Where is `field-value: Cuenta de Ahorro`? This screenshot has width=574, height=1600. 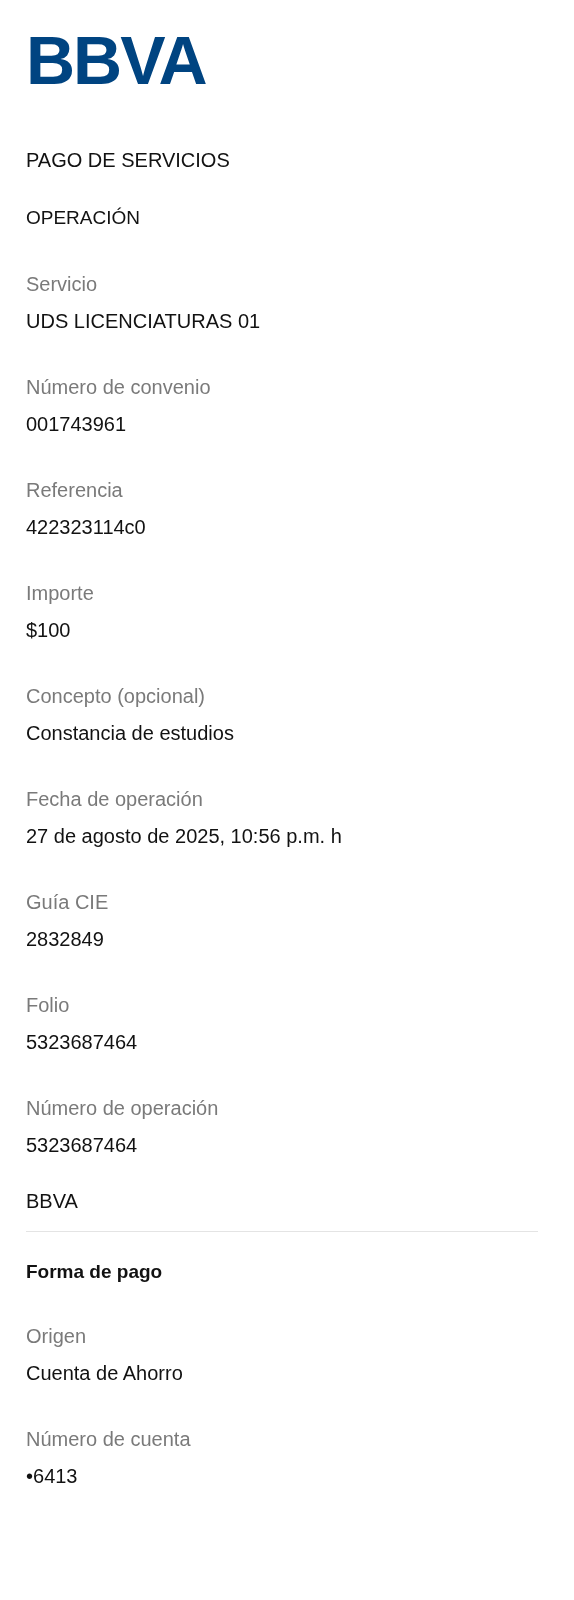 field-value: Cuenta de Ahorro is located at coordinates (105, 1373).